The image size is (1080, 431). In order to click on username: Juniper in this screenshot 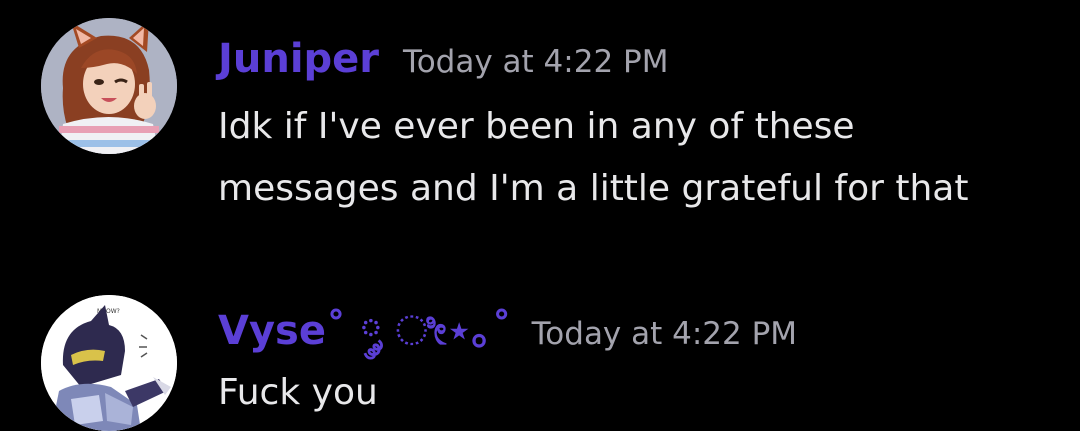, I will do `click(298, 59)`.